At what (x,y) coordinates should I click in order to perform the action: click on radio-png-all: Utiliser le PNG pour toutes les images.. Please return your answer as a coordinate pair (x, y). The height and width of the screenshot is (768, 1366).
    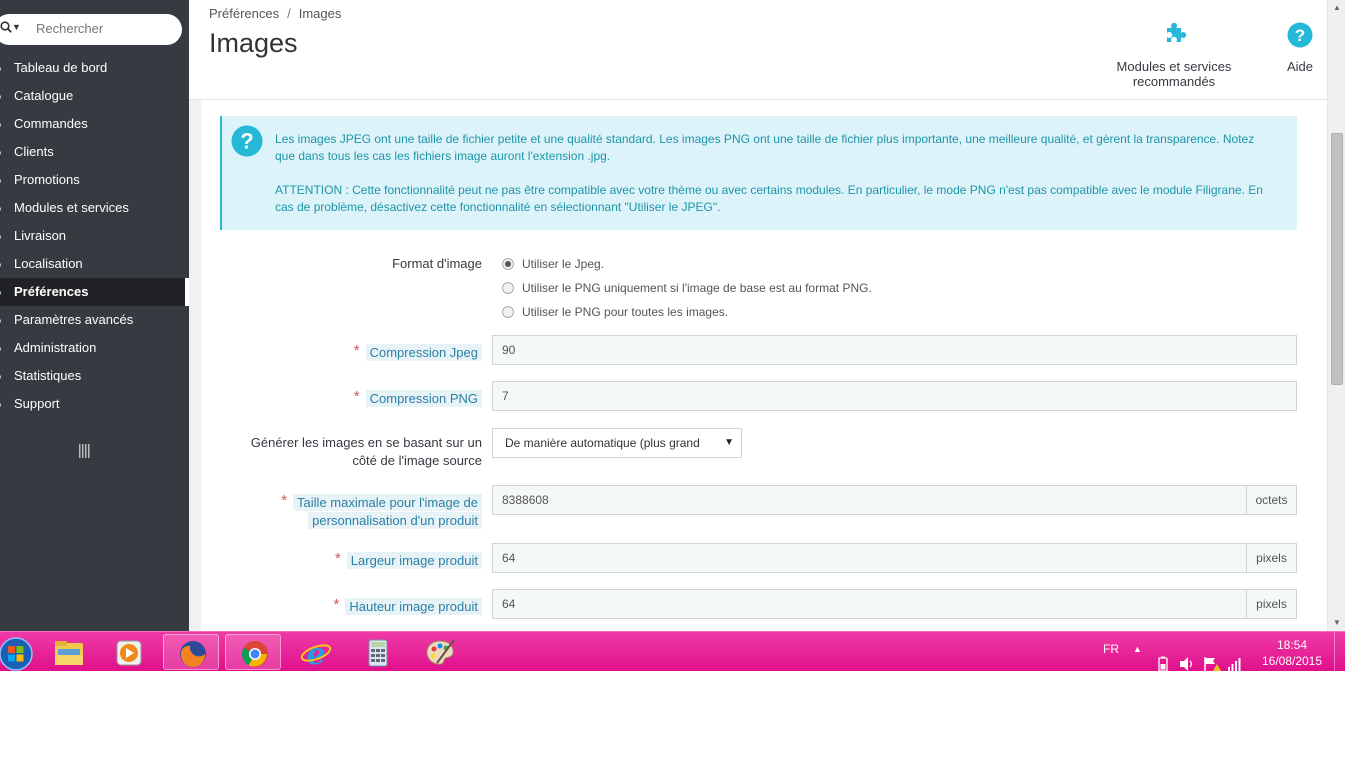
    Looking at the image, I should click on (615, 312).